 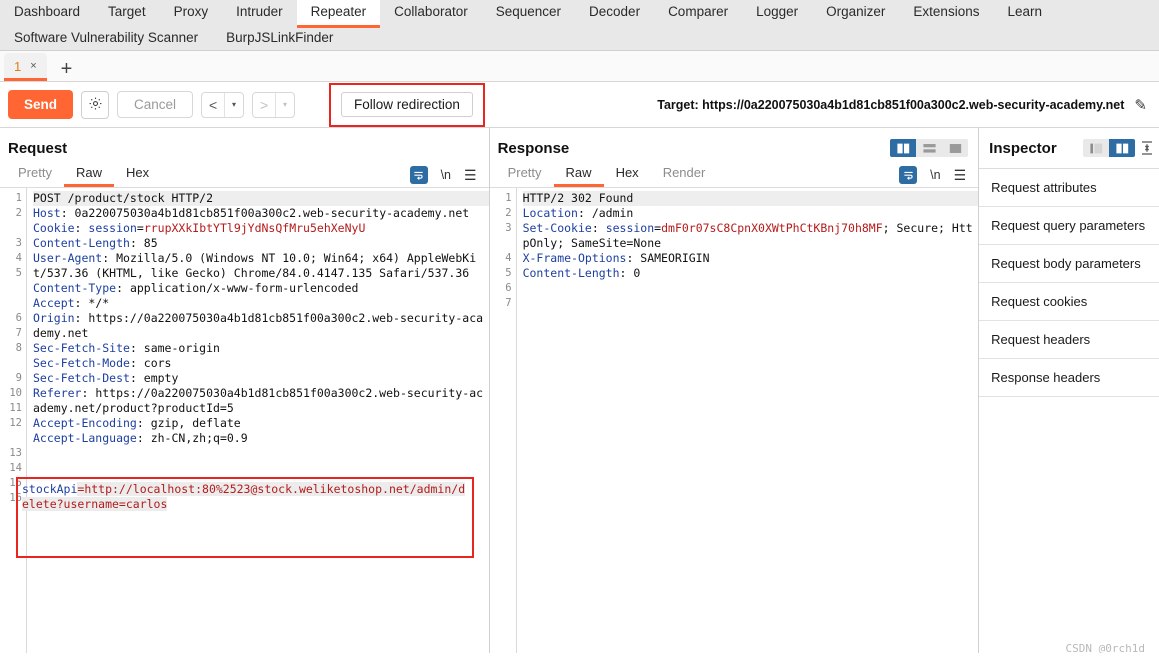 I want to click on follow-redirection-highlight: Follow redirection, so click(x=407, y=104).